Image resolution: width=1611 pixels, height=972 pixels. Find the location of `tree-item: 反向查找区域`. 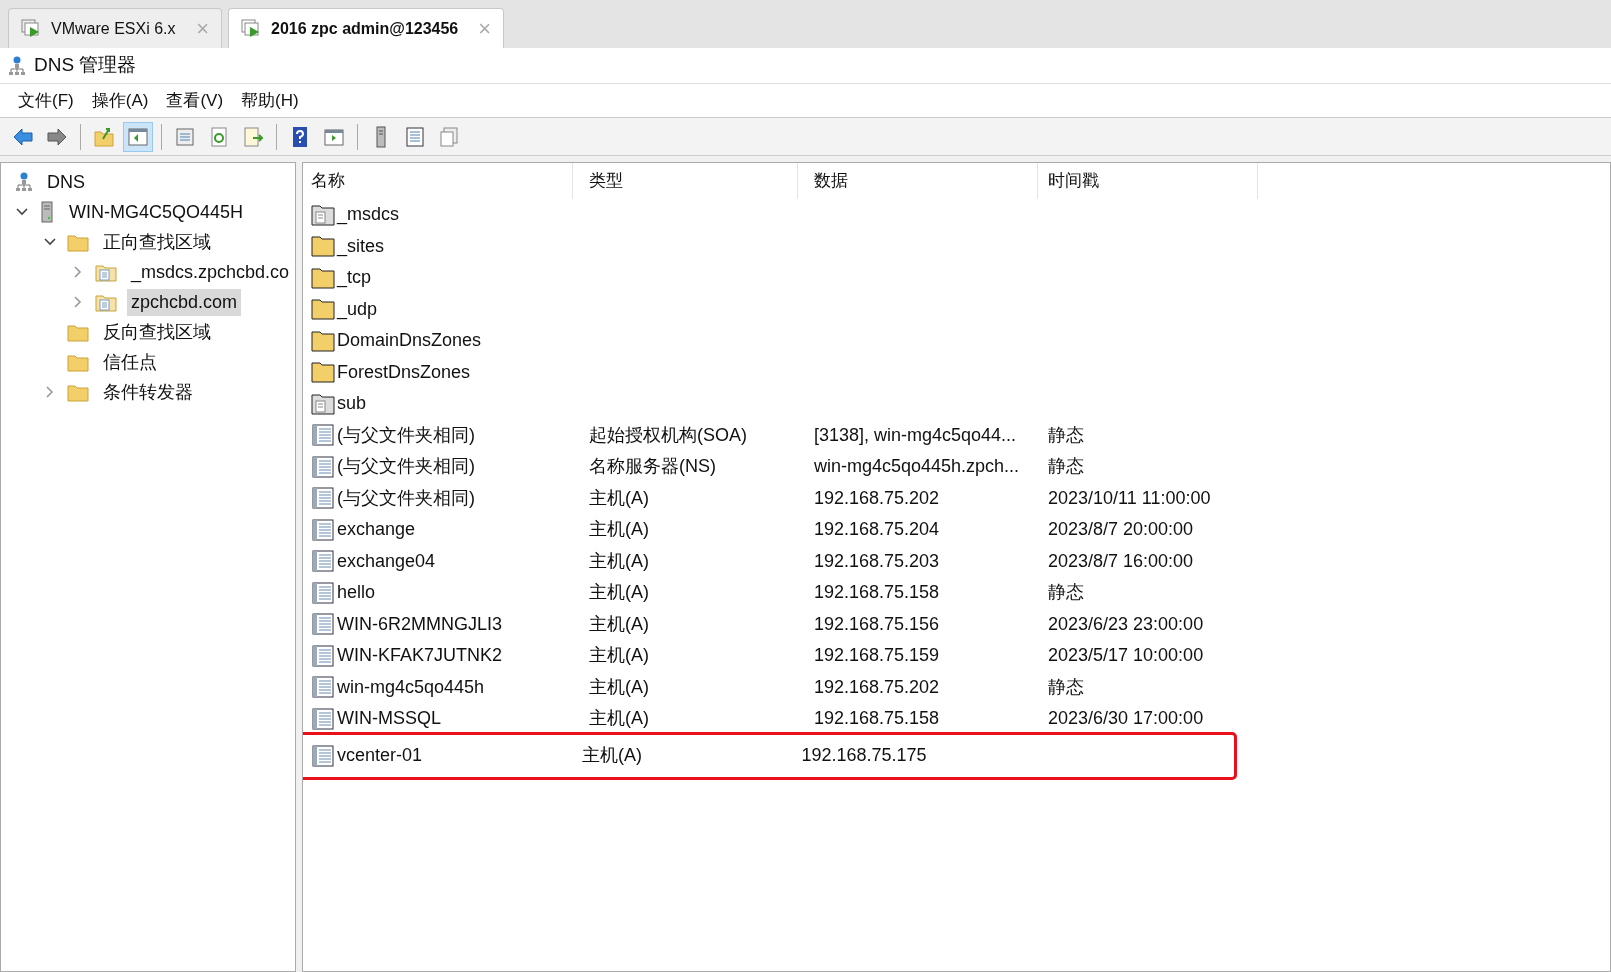

tree-item: 反向查找区域 is located at coordinates (157, 332).